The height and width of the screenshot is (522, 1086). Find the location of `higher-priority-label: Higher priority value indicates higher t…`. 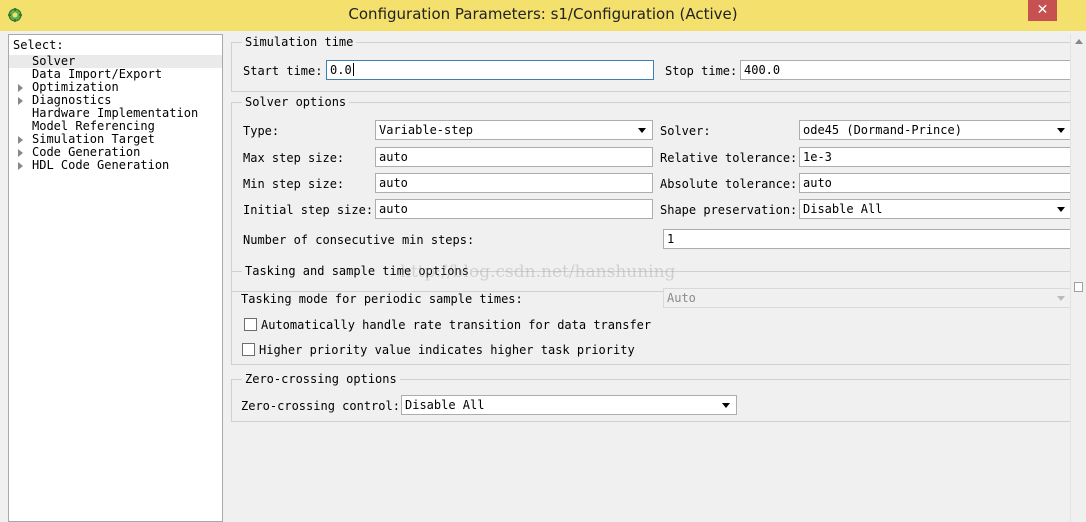

higher-priority-label: Higher priority value indicates higher t… is located at coordinates (447, 350).